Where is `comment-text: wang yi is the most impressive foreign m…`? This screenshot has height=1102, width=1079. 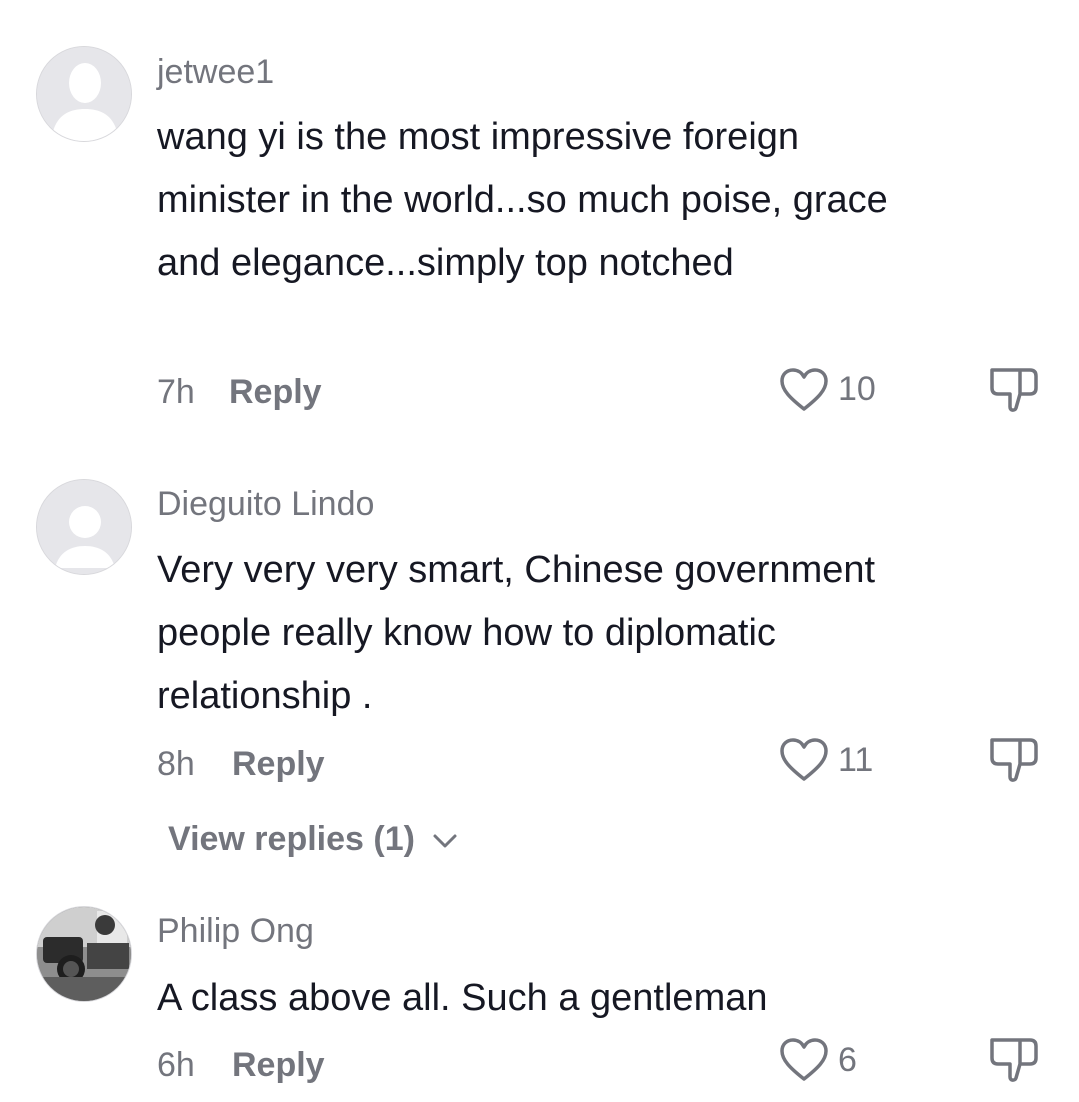
comment-text: wang yi is the most impressive foreign m… is located at coordinates (522, 200).